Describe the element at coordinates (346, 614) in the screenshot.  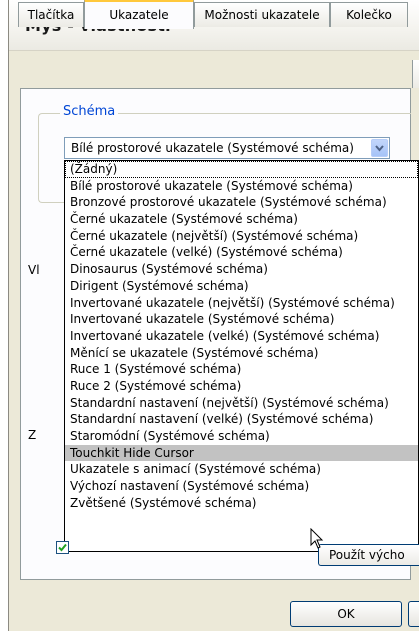
I see `ok-button: OK` at that location.